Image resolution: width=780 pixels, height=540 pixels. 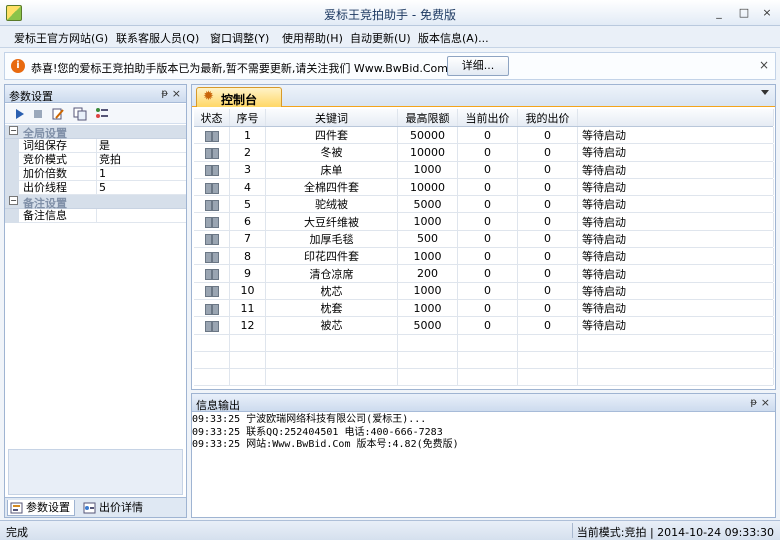 I want to click on status-bar: 完成 当前模式:竞拍 | 2014-10-24 09:33:30, so click(x=390, y=530).